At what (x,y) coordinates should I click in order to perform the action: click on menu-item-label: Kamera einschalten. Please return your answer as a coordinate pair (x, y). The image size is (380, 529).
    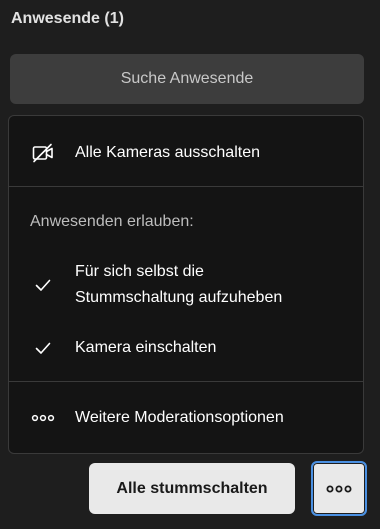
    Looking at the image, I should click on (146, 347).